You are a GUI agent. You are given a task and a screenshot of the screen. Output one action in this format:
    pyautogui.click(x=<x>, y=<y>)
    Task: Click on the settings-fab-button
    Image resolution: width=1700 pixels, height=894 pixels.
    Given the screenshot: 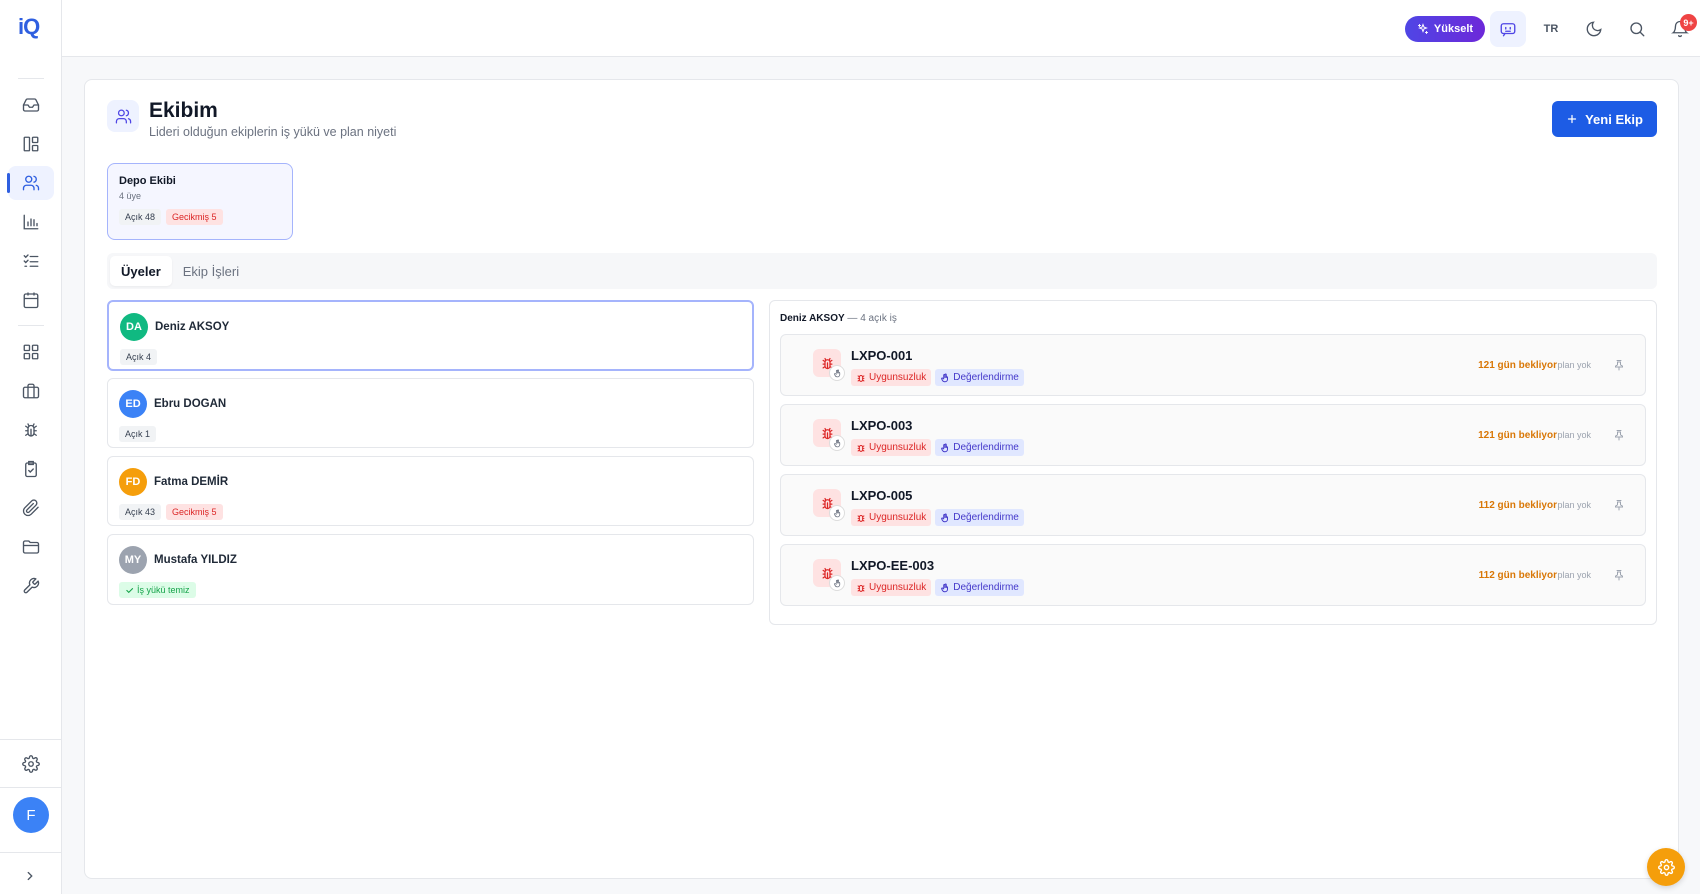 What is the action you would take?
    pyautogui.click(x=1666, y=867)
    